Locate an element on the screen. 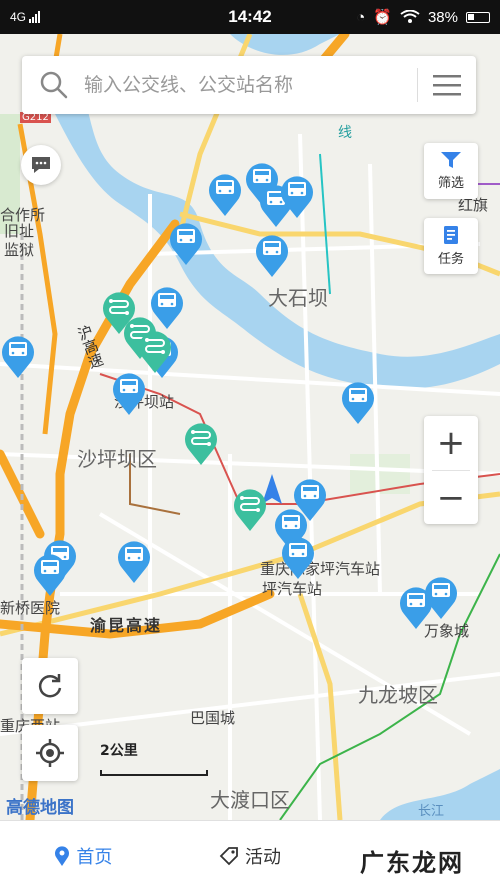 The height and width of the screenshot is (890, 500). locate-icon is located at coordinates (50, 753).